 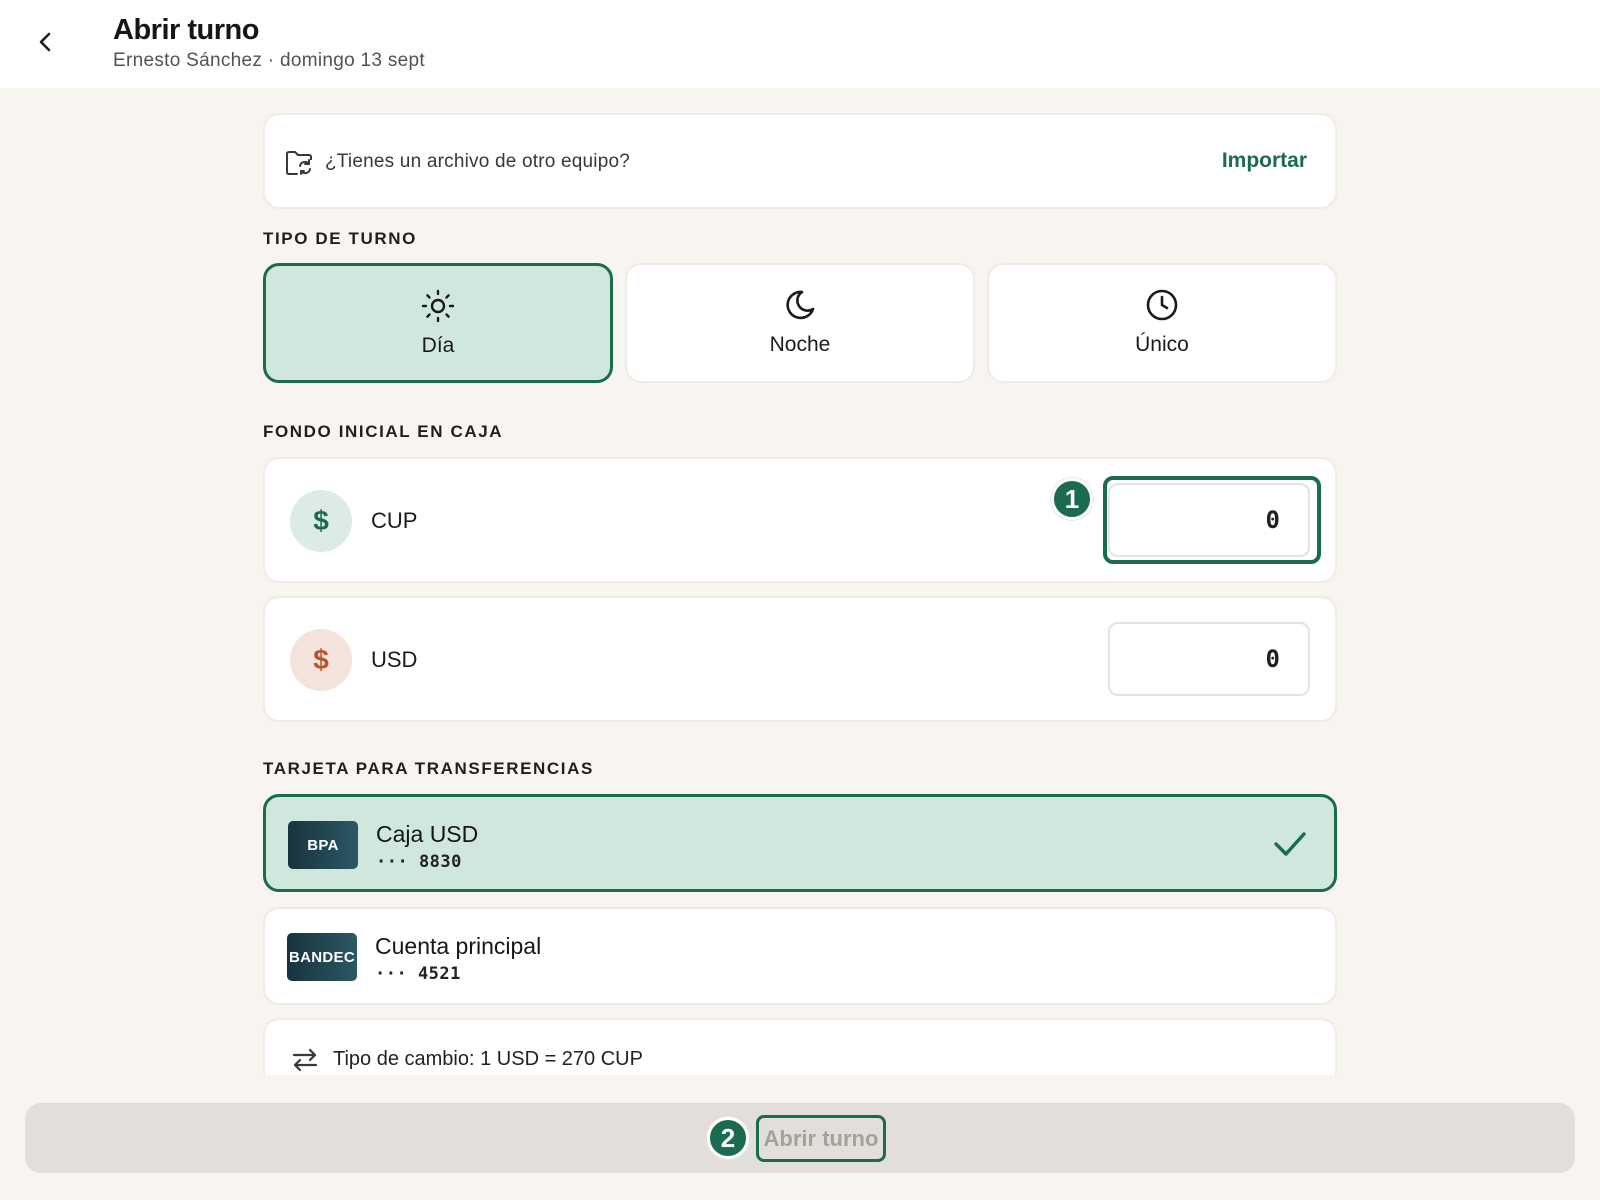 I want to click on shift-label-noche: Noche, so click(x=800, y=344).